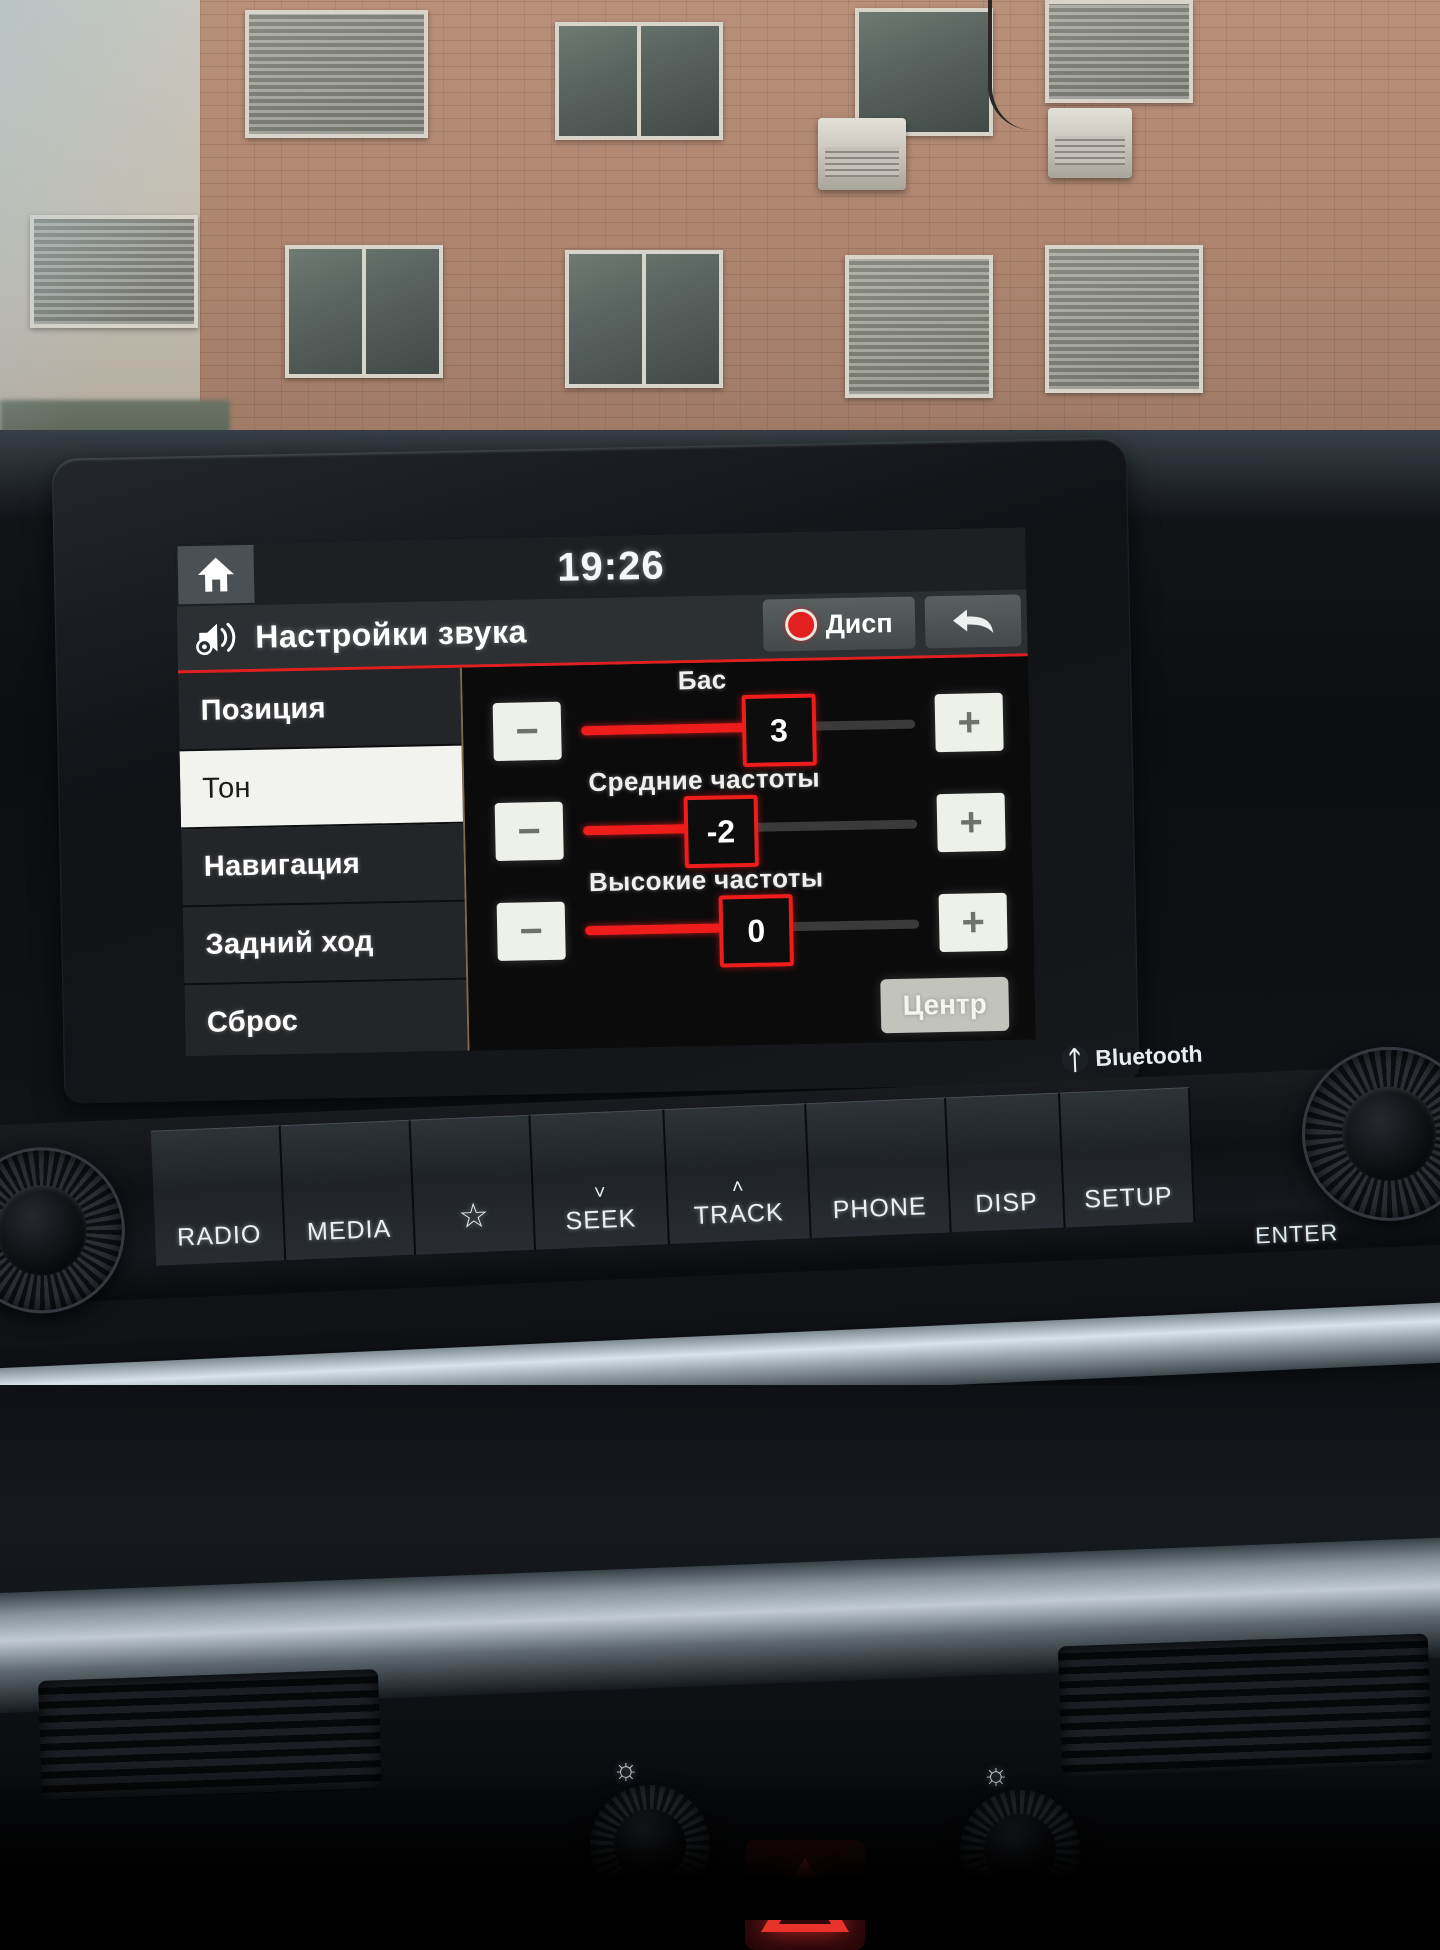 This screenshot has height=1950, width=1440. I want to click on red-record-dot-icon, so click(801, 625).